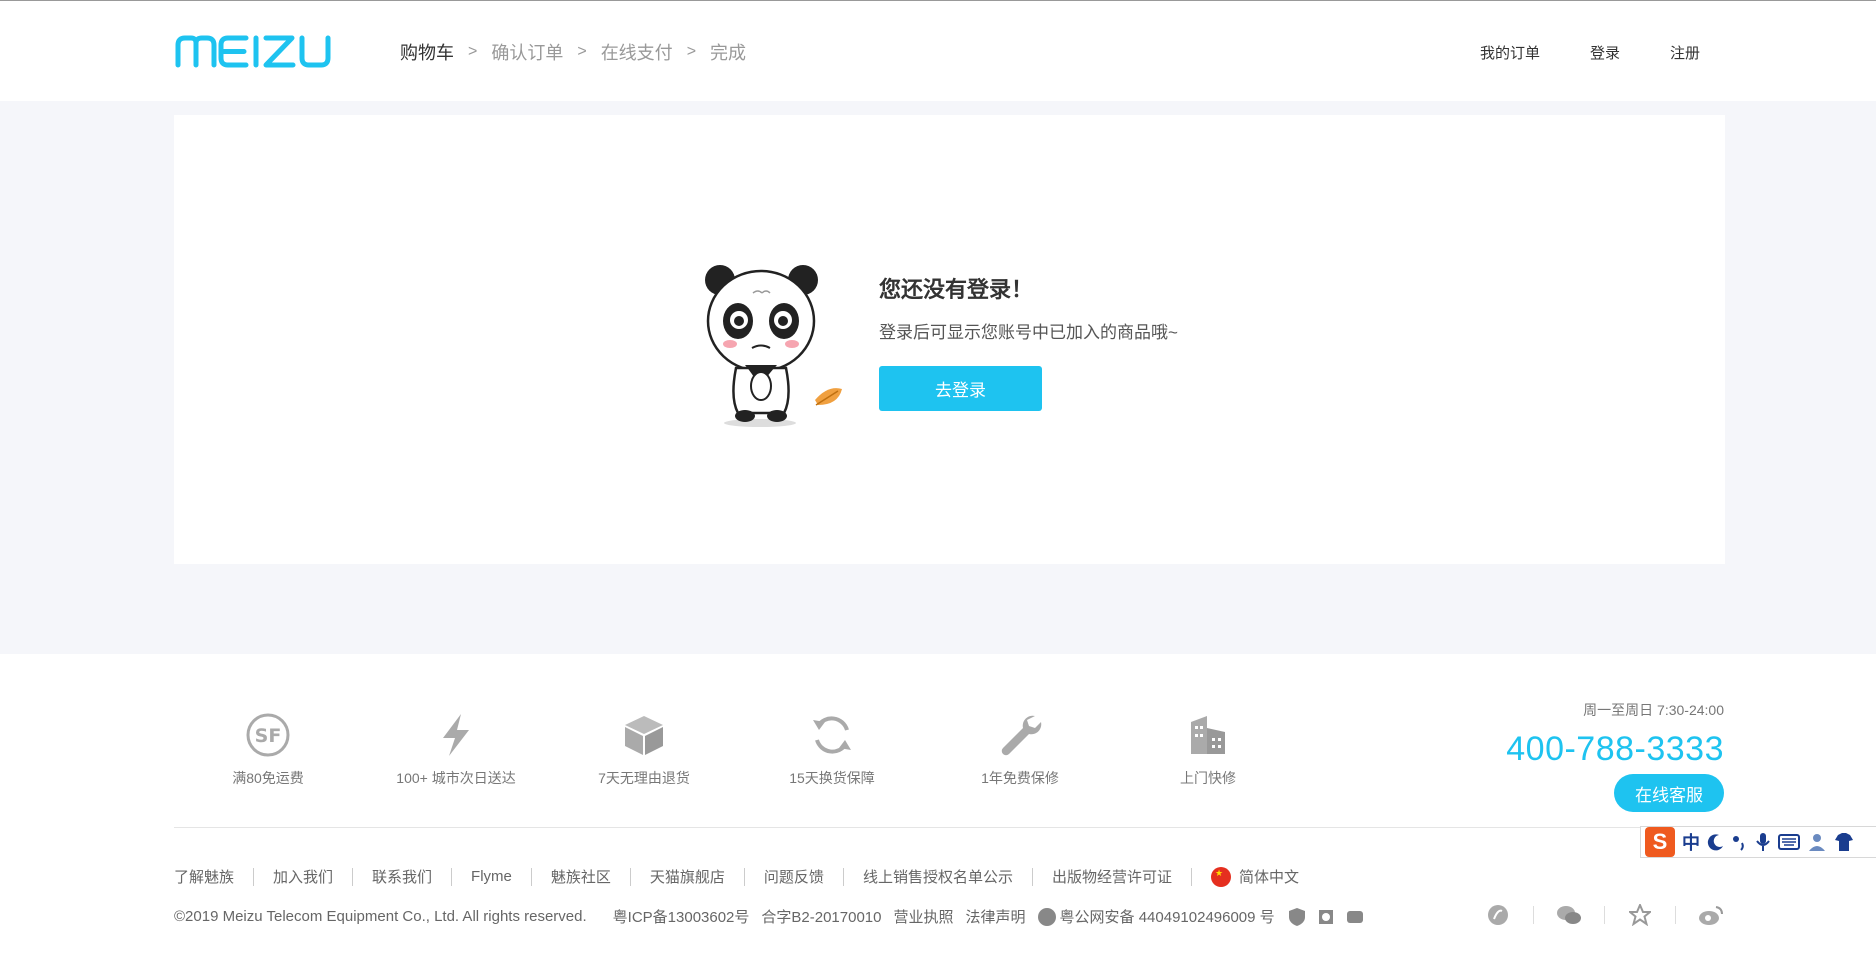 The image size is (1876, 959). What do you see at coordinates (1021, 735) in the screenshot?
I see `wrench-icon` at bounding box center [1021, 735].